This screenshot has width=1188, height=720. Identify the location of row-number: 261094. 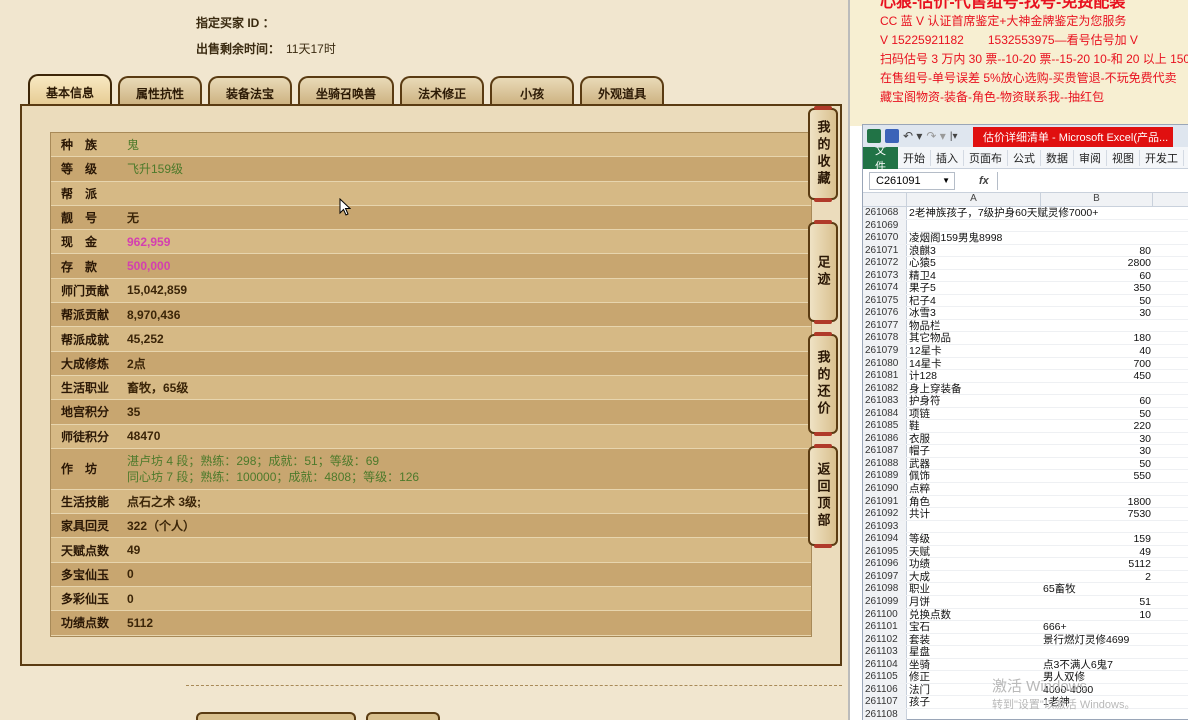
(885, 539).